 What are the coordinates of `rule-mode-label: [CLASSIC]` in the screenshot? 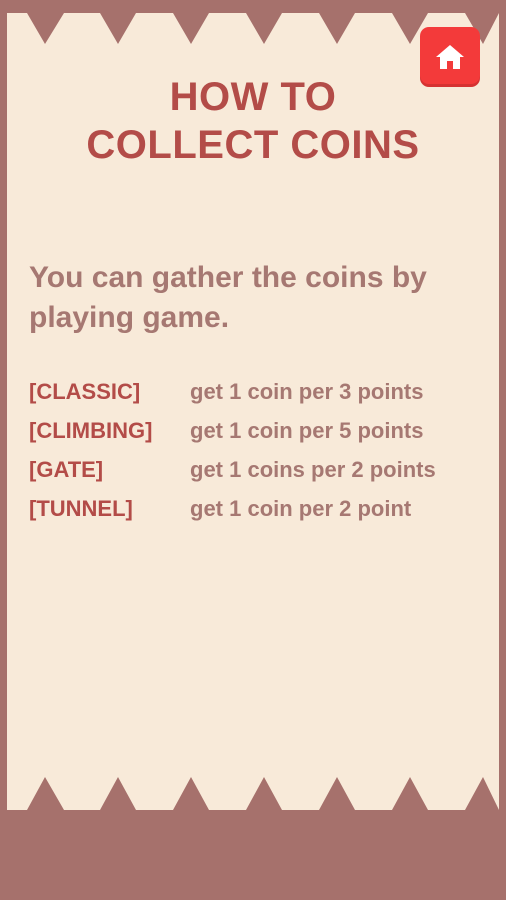 It's located at (85, 391).